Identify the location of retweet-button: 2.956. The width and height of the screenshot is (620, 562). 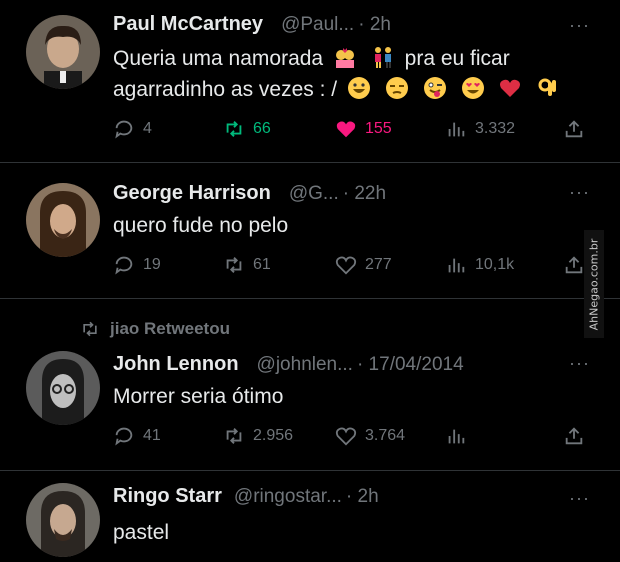
(258, 436).